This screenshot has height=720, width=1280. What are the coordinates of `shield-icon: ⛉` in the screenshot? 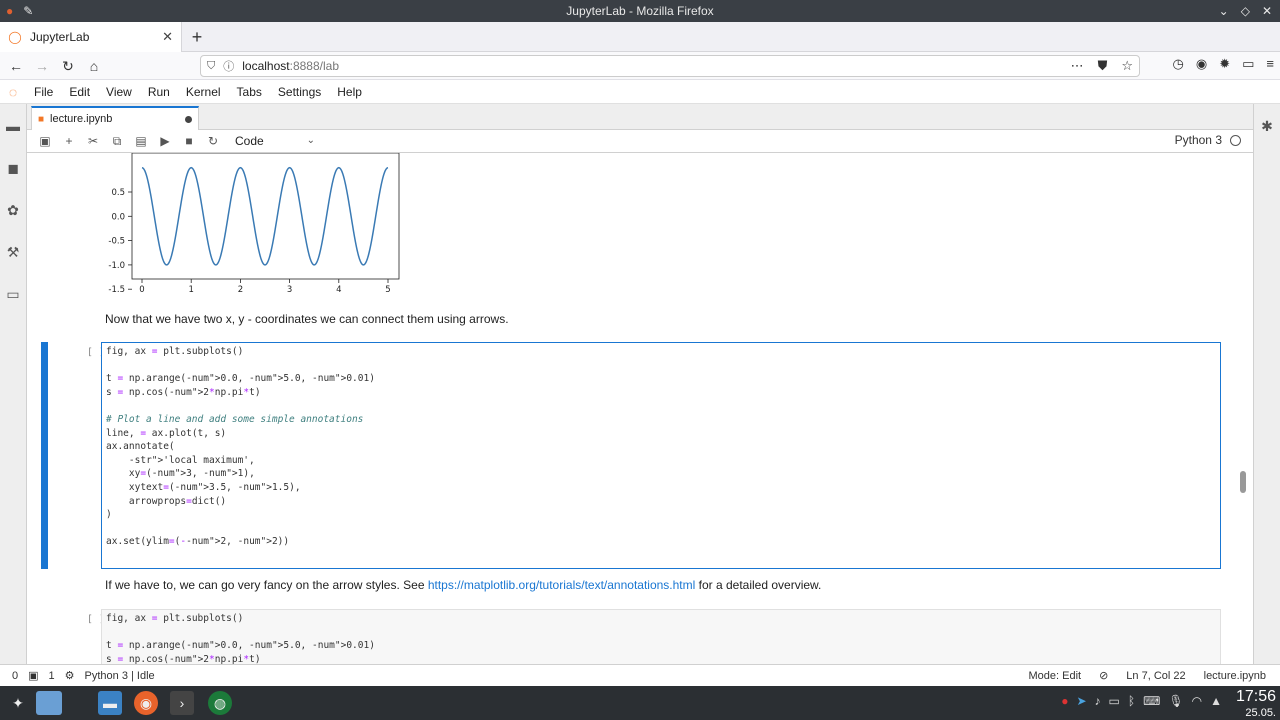 It's located at (211, 66).